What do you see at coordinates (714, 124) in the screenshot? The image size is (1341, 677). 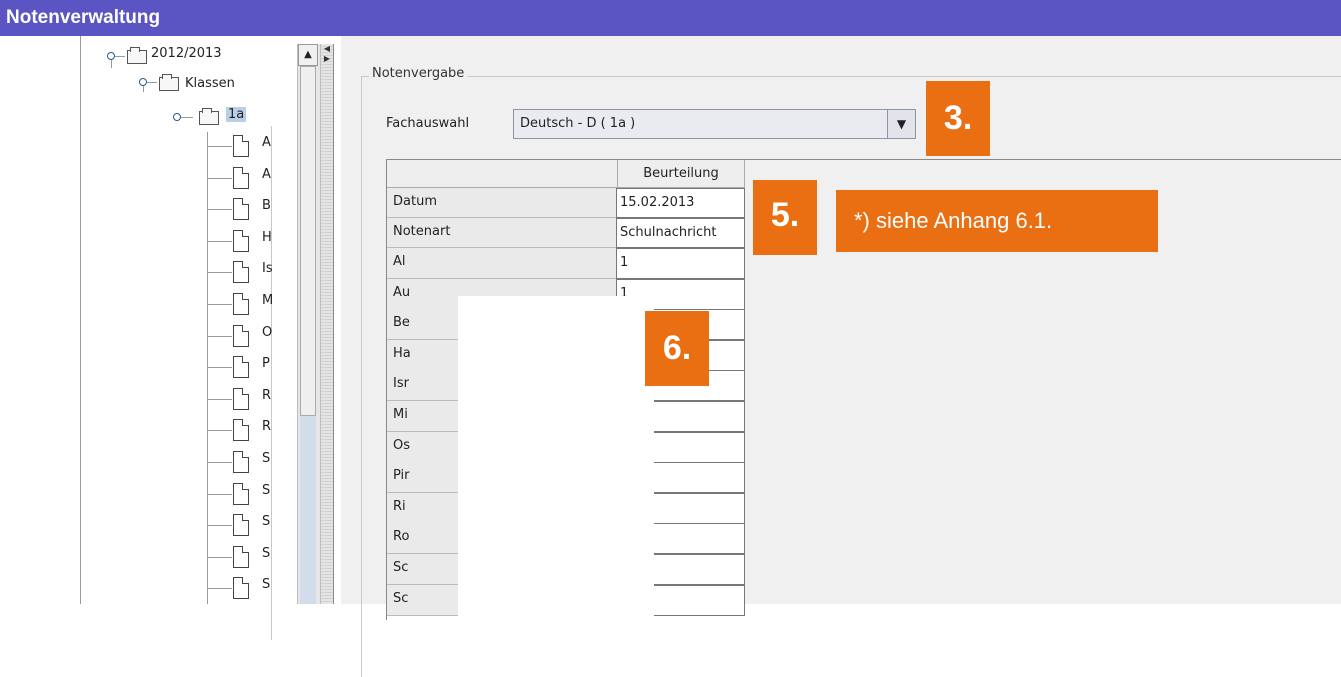 I see `fachauswahl-combobox: Deutsch - D ( 1a ) ▼` at bounding box center [714, 124].